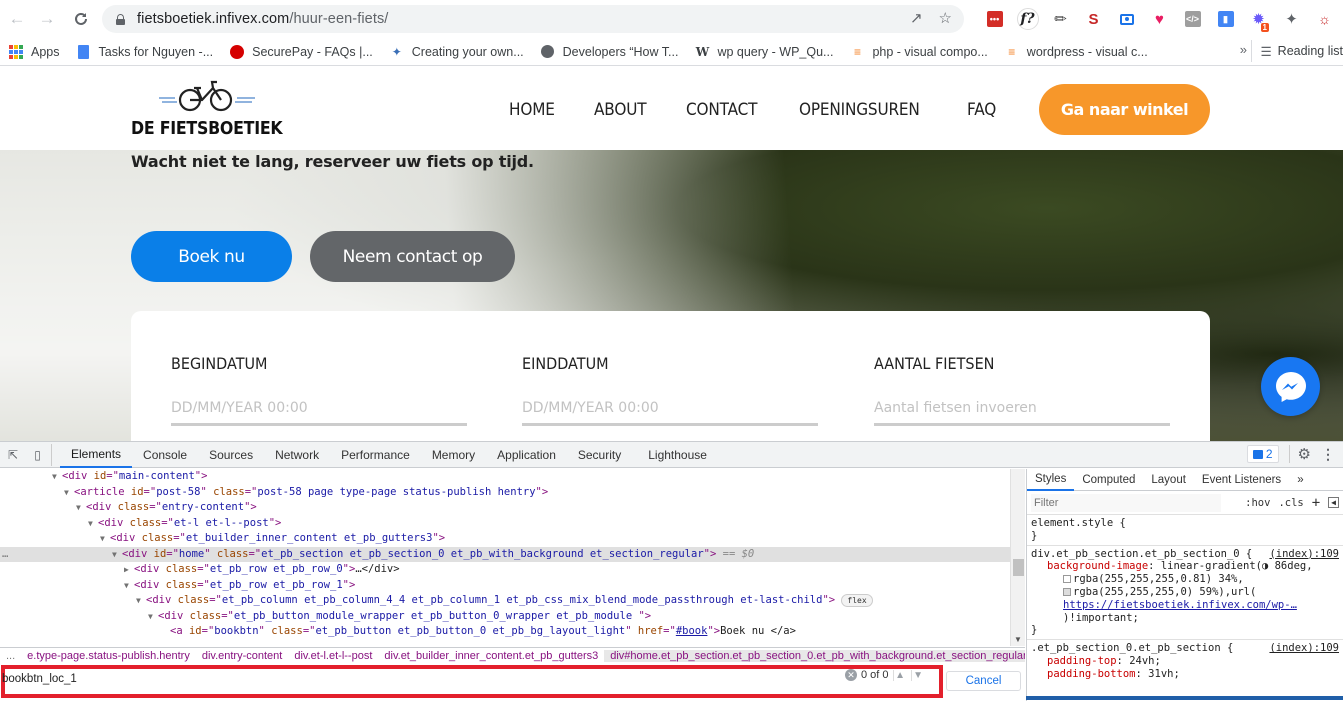 The image size is (1343, 701). What do you see at coordinates (1185, 530) in the screenshot?
I see `style-rule-element: element.style { }` at bounding box center [1185, 530].